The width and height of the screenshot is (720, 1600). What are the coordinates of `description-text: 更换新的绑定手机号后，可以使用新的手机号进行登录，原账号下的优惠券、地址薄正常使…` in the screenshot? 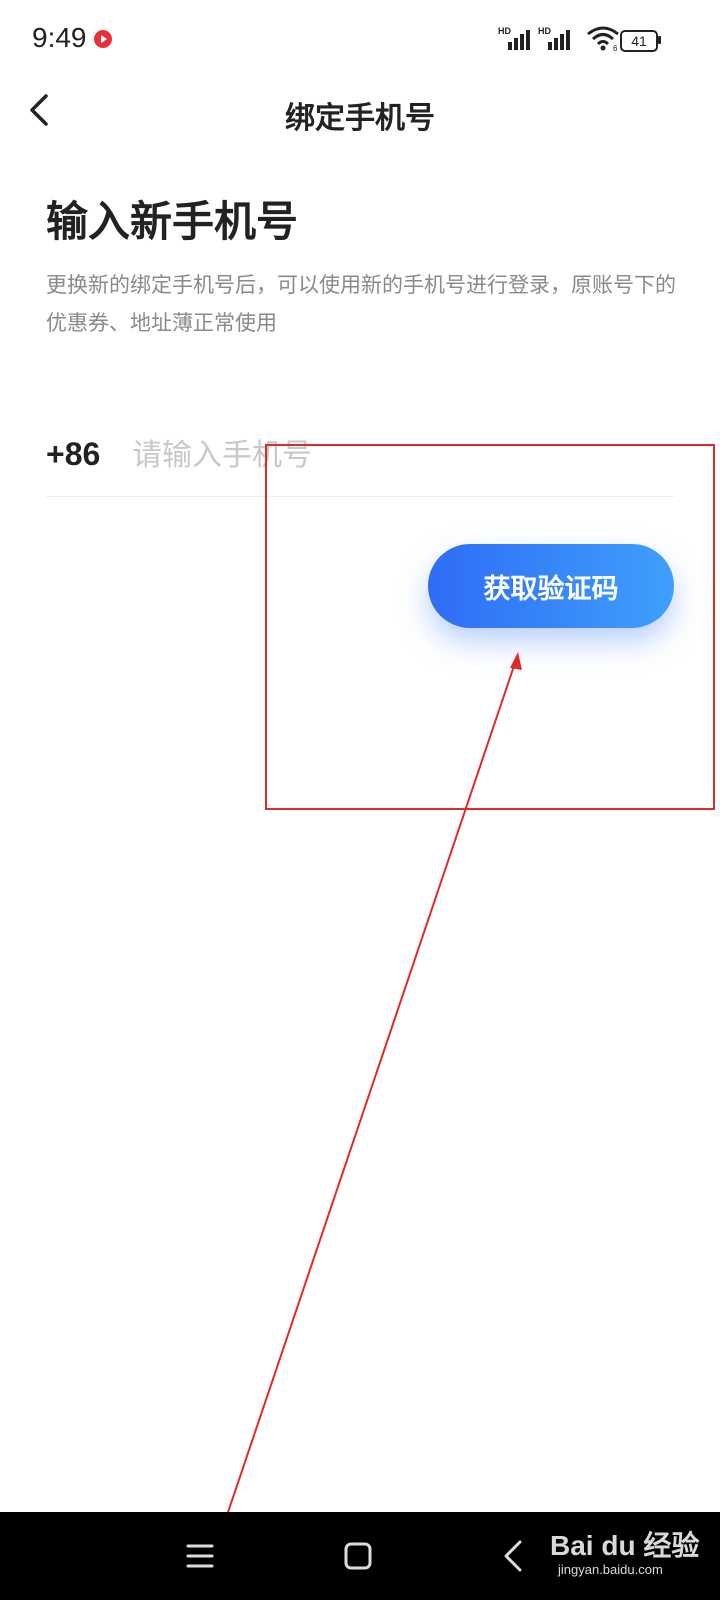 It's located at (361, 304).